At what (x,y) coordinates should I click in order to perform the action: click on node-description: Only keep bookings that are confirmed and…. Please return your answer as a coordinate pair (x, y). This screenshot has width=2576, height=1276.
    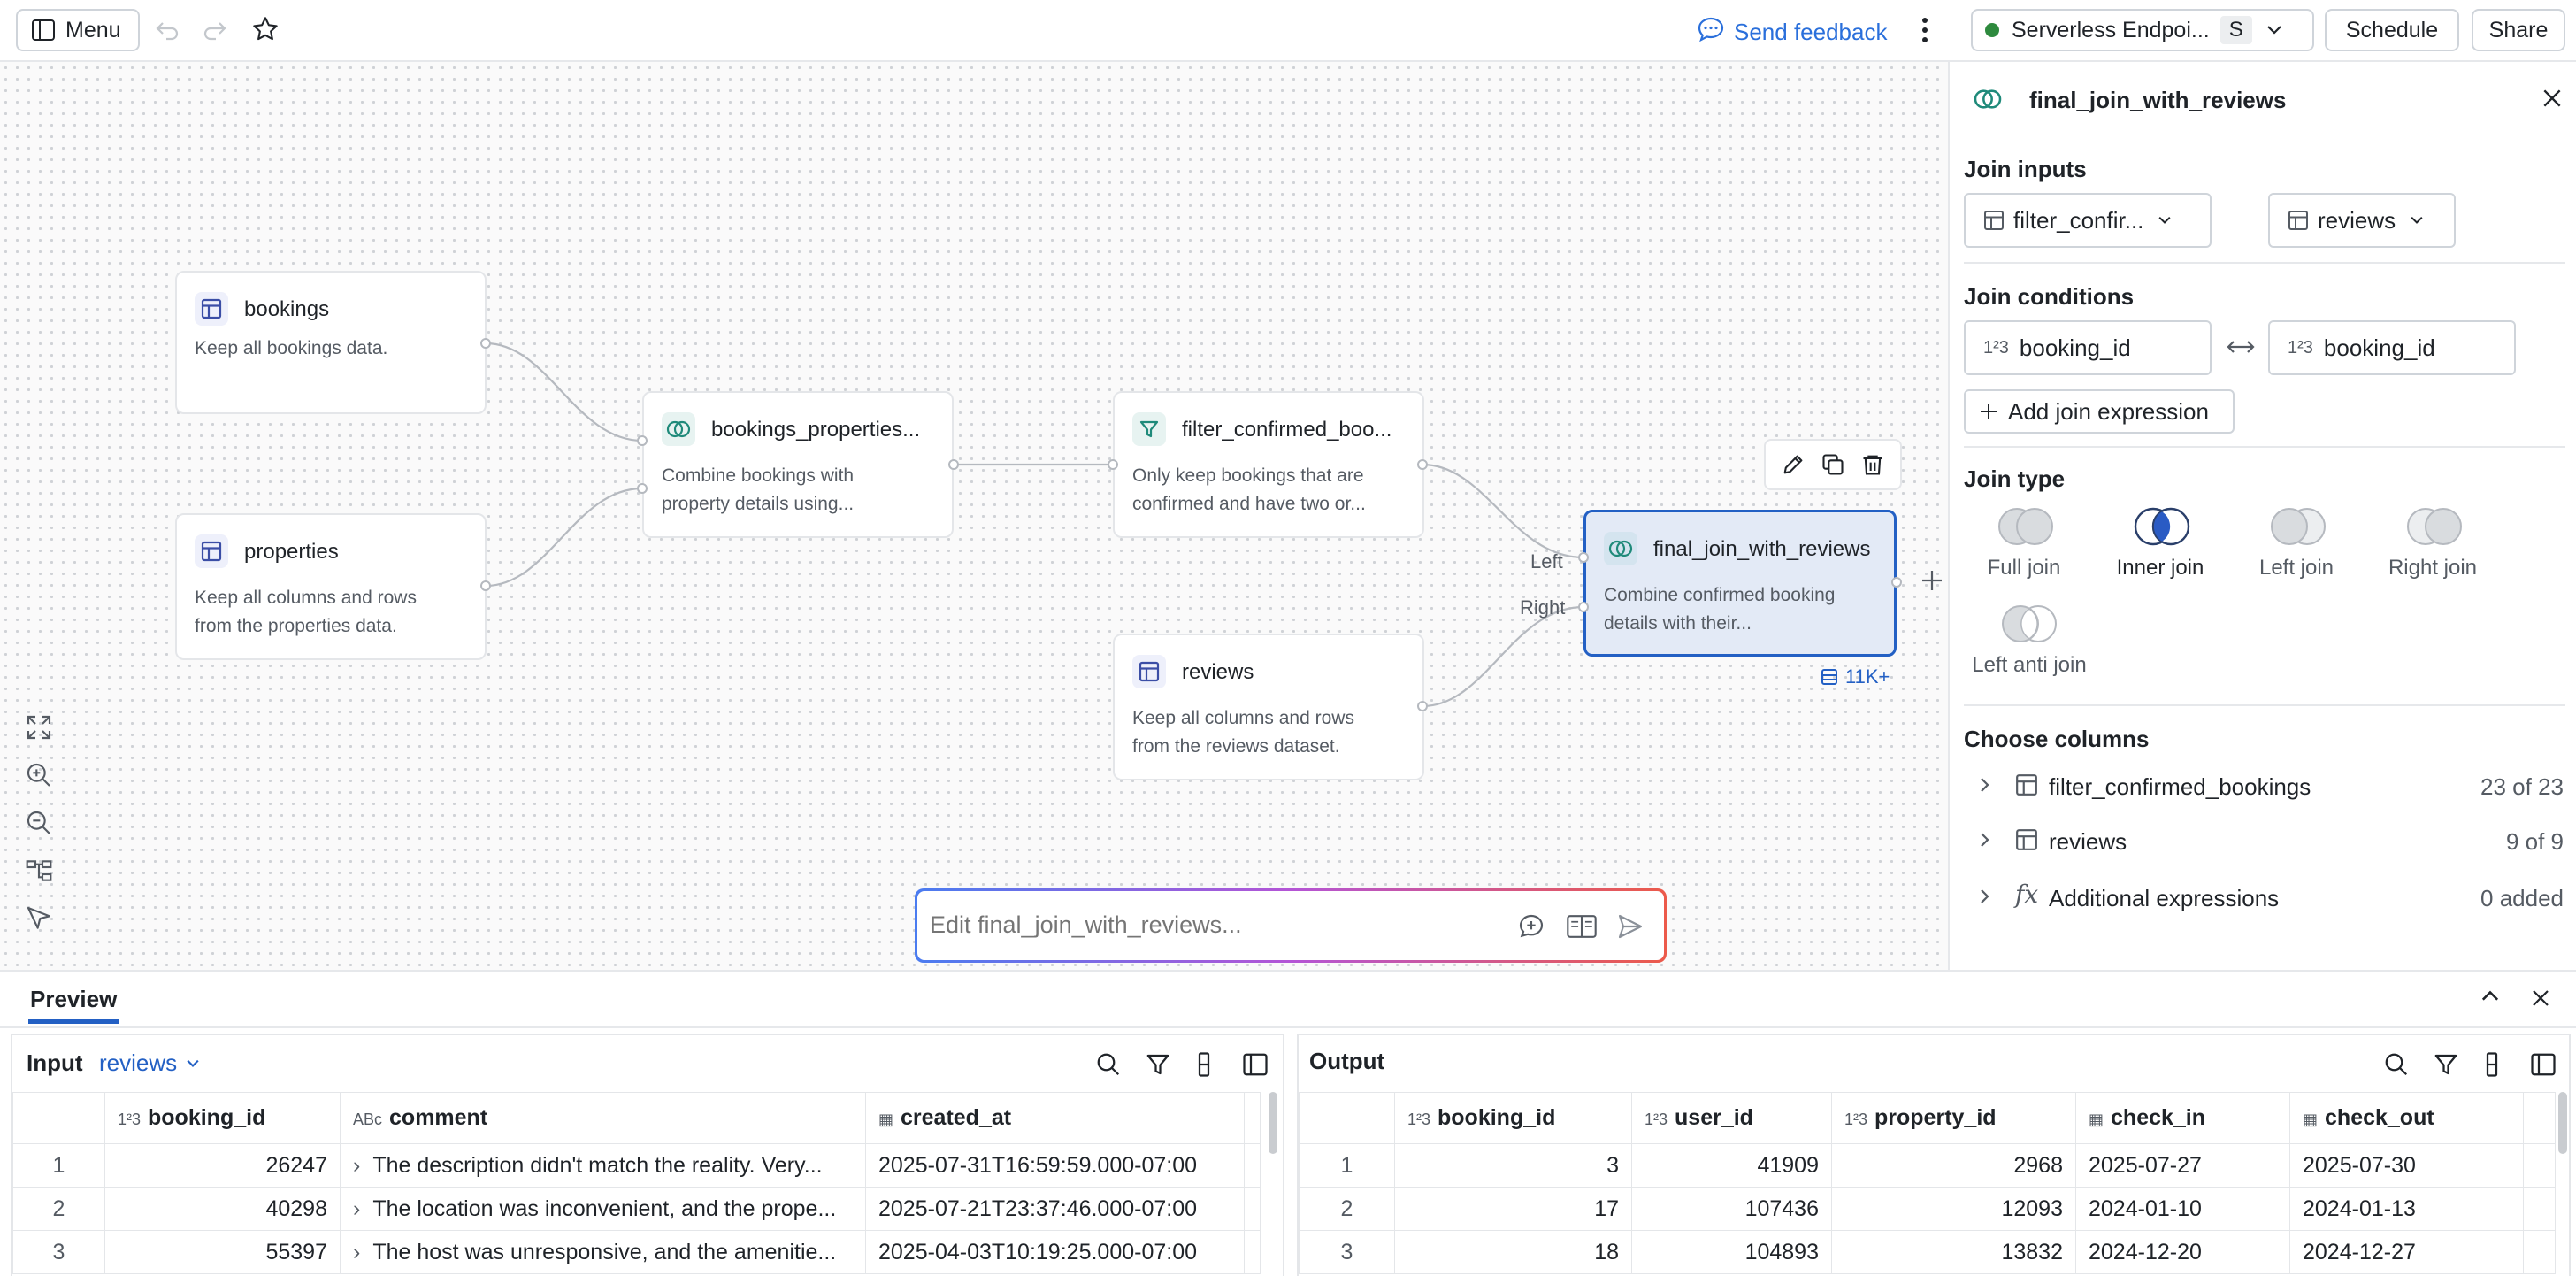
    Looking at the image, I should click on (1249, 489).